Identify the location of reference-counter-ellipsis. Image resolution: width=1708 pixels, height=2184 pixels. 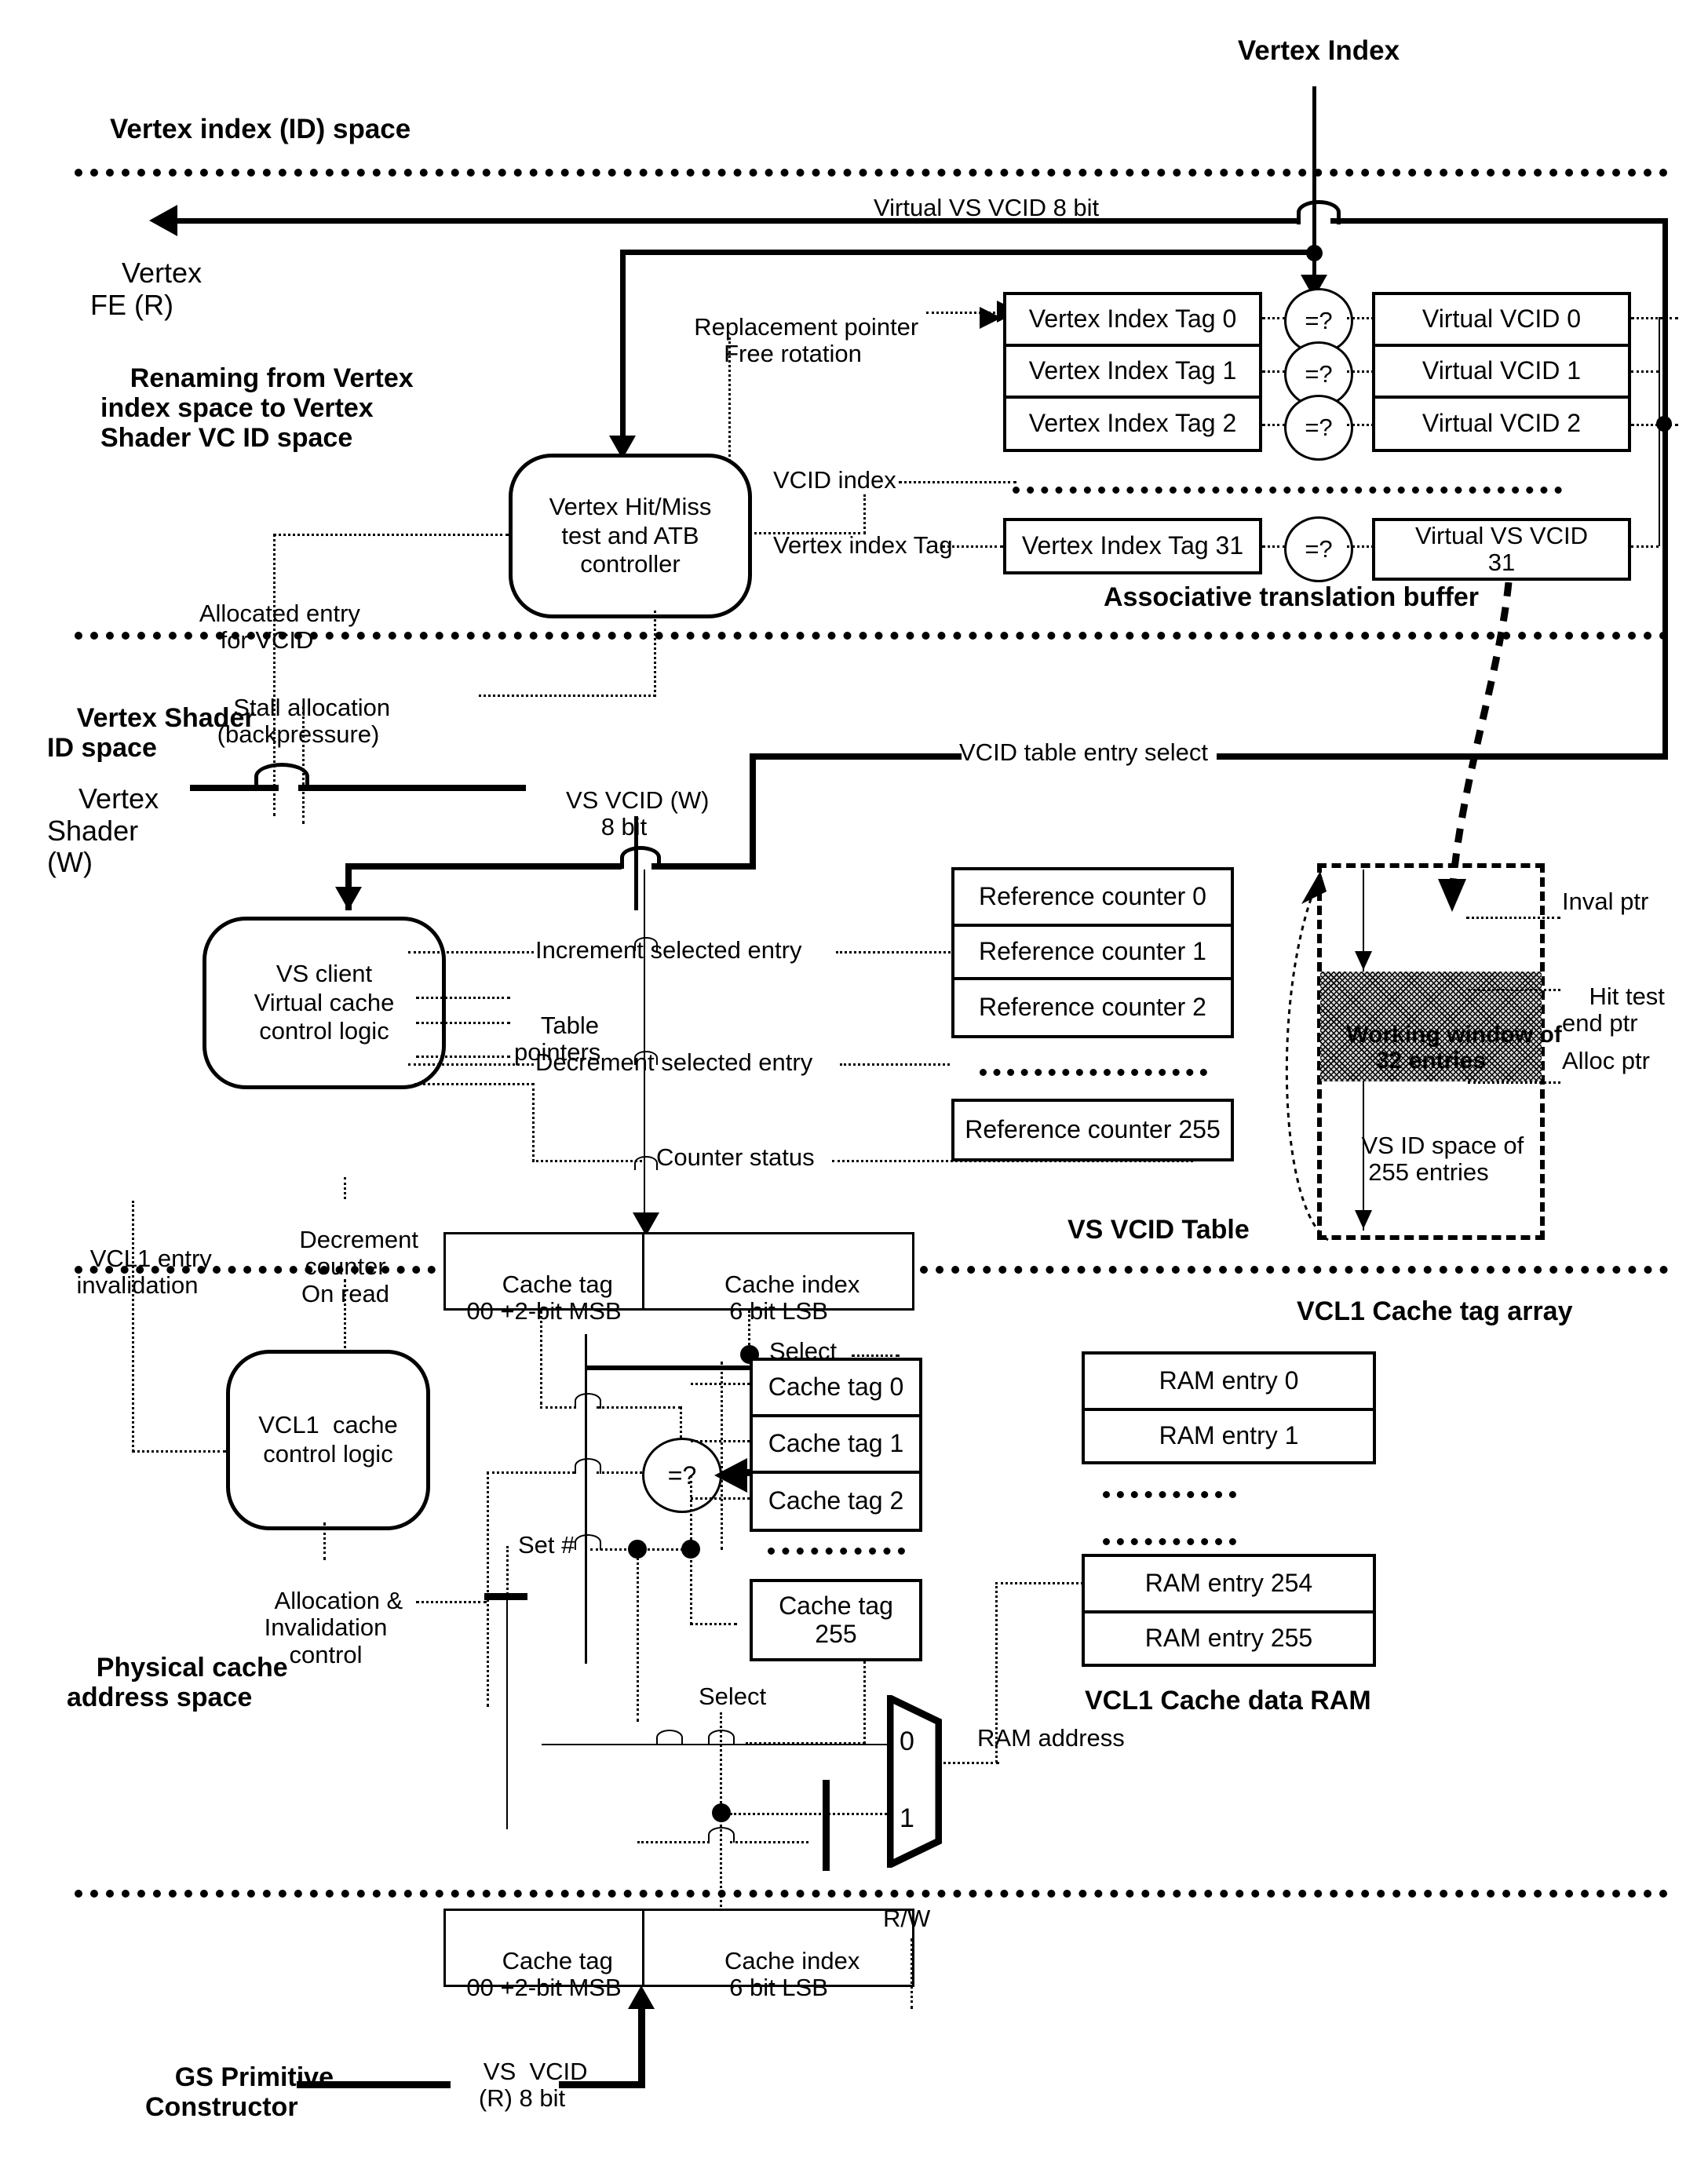
(1093, 1072).